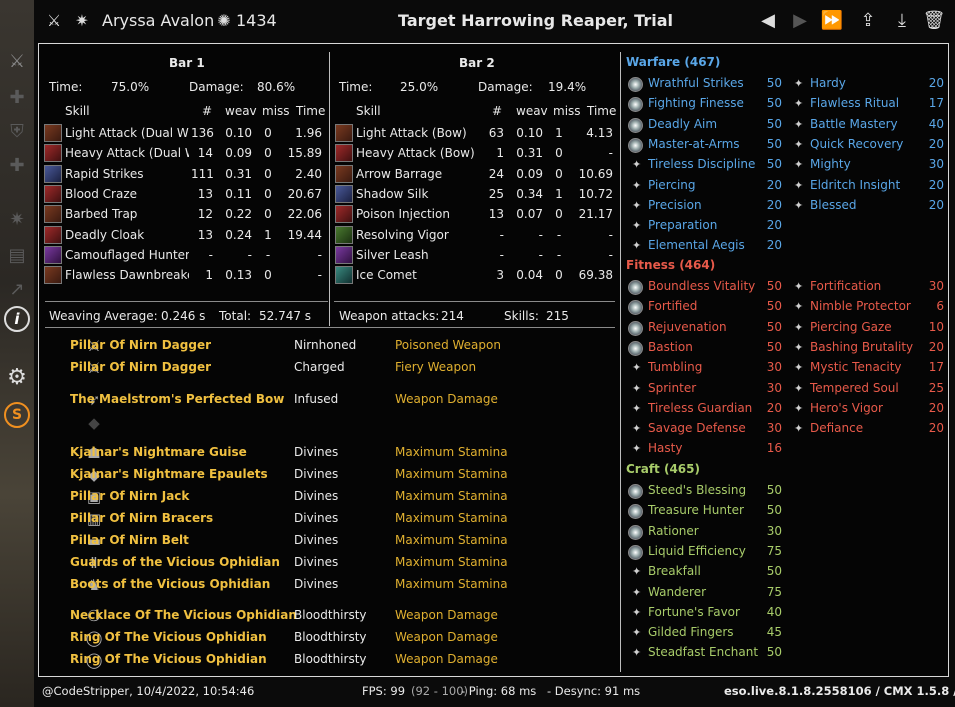 This screenshot has height=707, width=955. Describe the element at coordinates (316, 496) in the screenshot. I see `gear-trait: Divines` at that location.